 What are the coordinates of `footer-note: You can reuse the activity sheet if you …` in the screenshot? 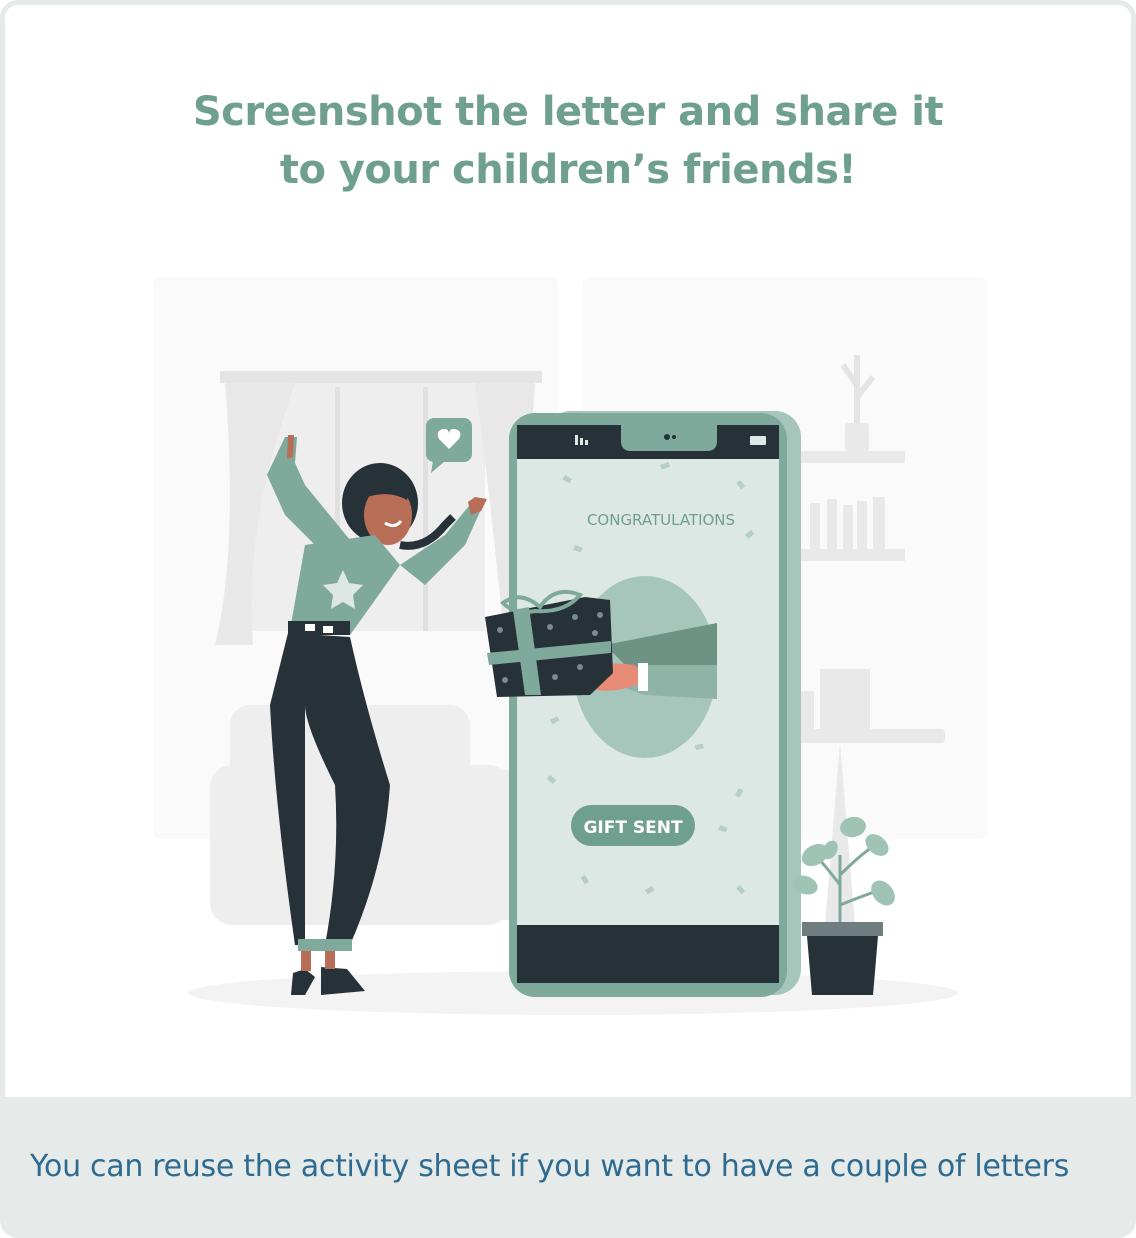 It's located at (568, 1165).